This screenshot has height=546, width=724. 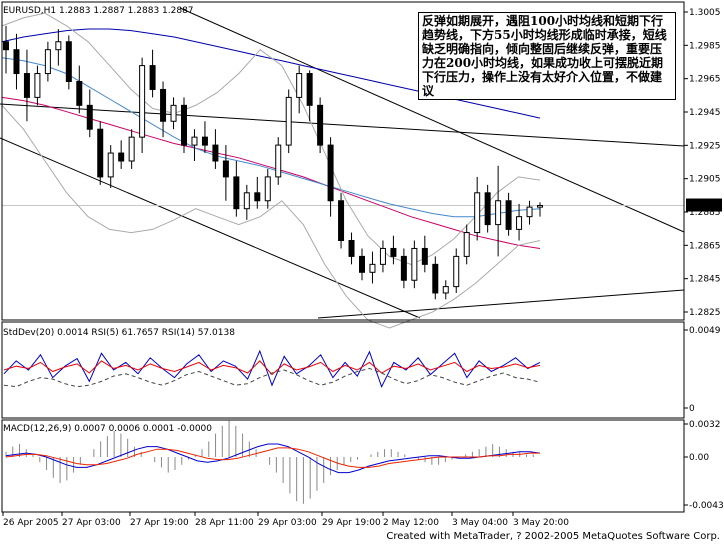 I want to click on x-tick-label: 3 May 20:00, so click(x=541, y=523).